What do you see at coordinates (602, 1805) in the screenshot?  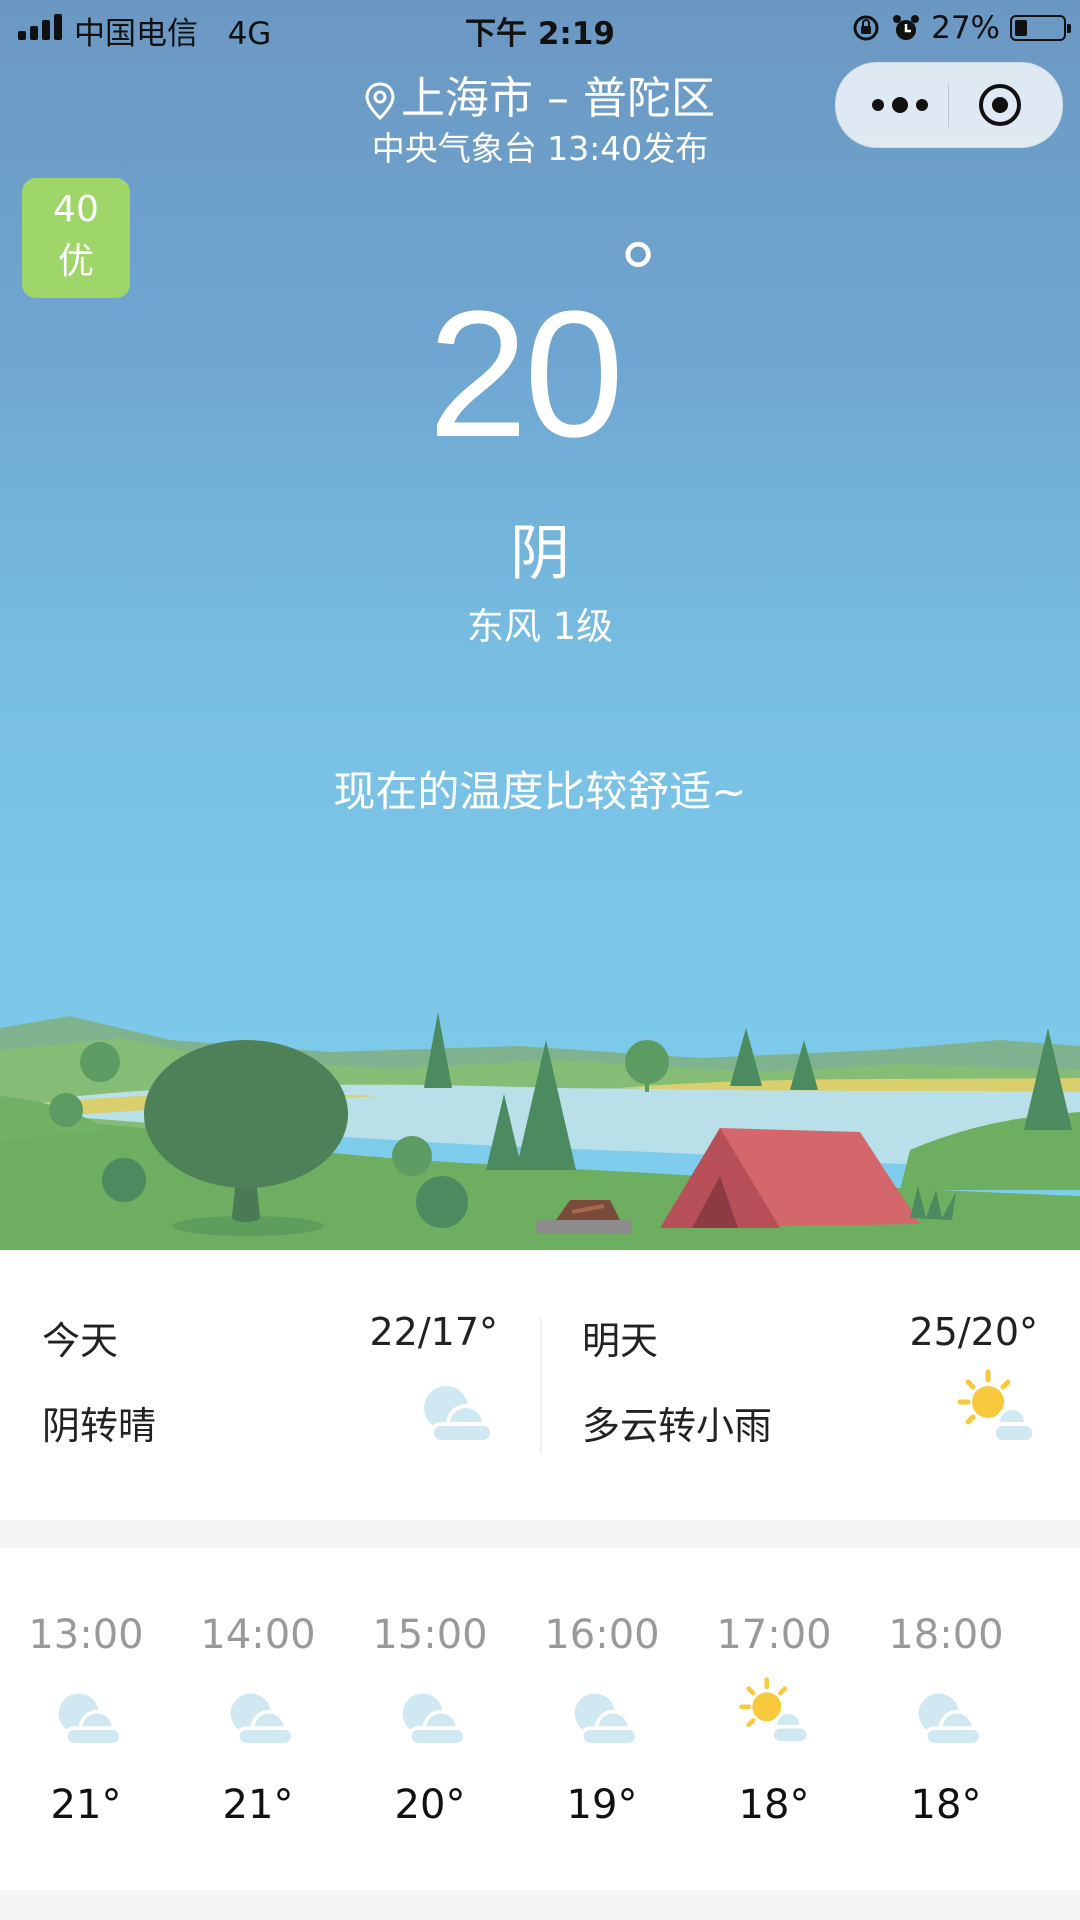 I see `hourly-temp: 19°` at bounding box center [602, 1805].